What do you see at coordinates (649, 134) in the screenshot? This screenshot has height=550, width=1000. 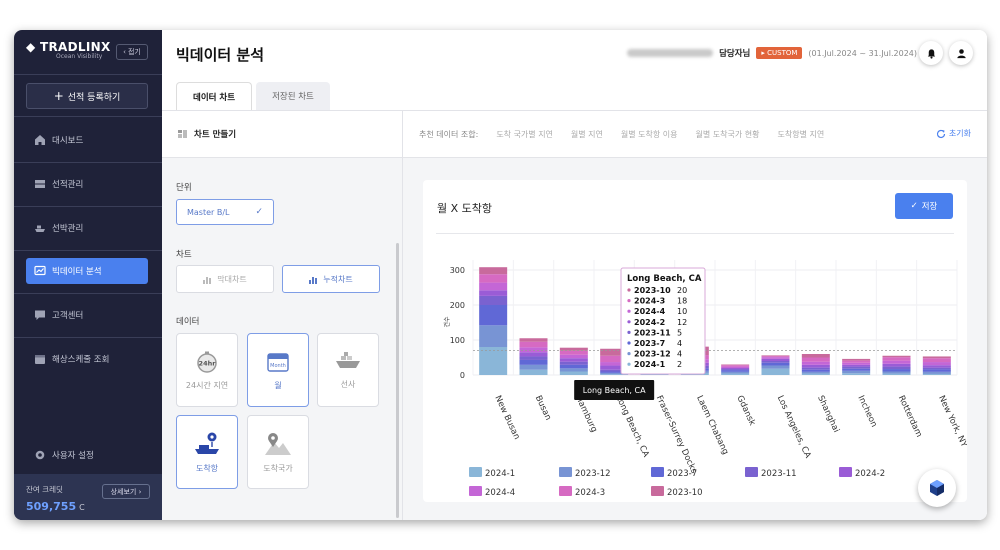 I see `recommend-item: 월별 도착항 이용` at bounding box center [649, 134].